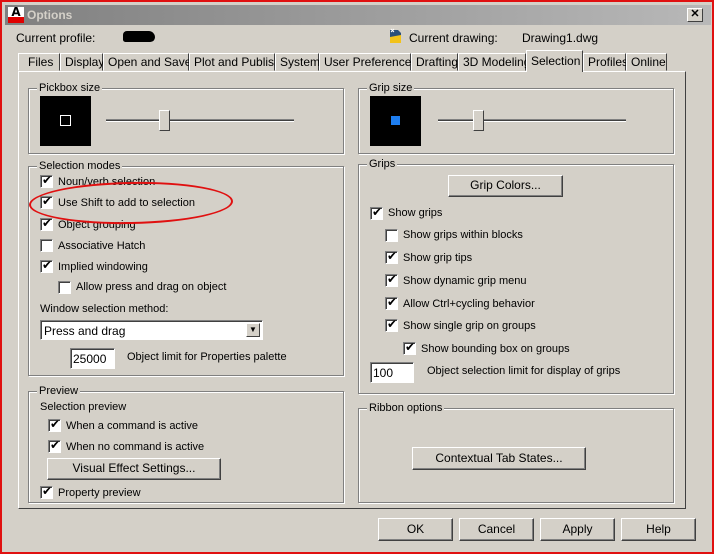  I want to click on title-bar: A Options ✕, so click(358, 15).